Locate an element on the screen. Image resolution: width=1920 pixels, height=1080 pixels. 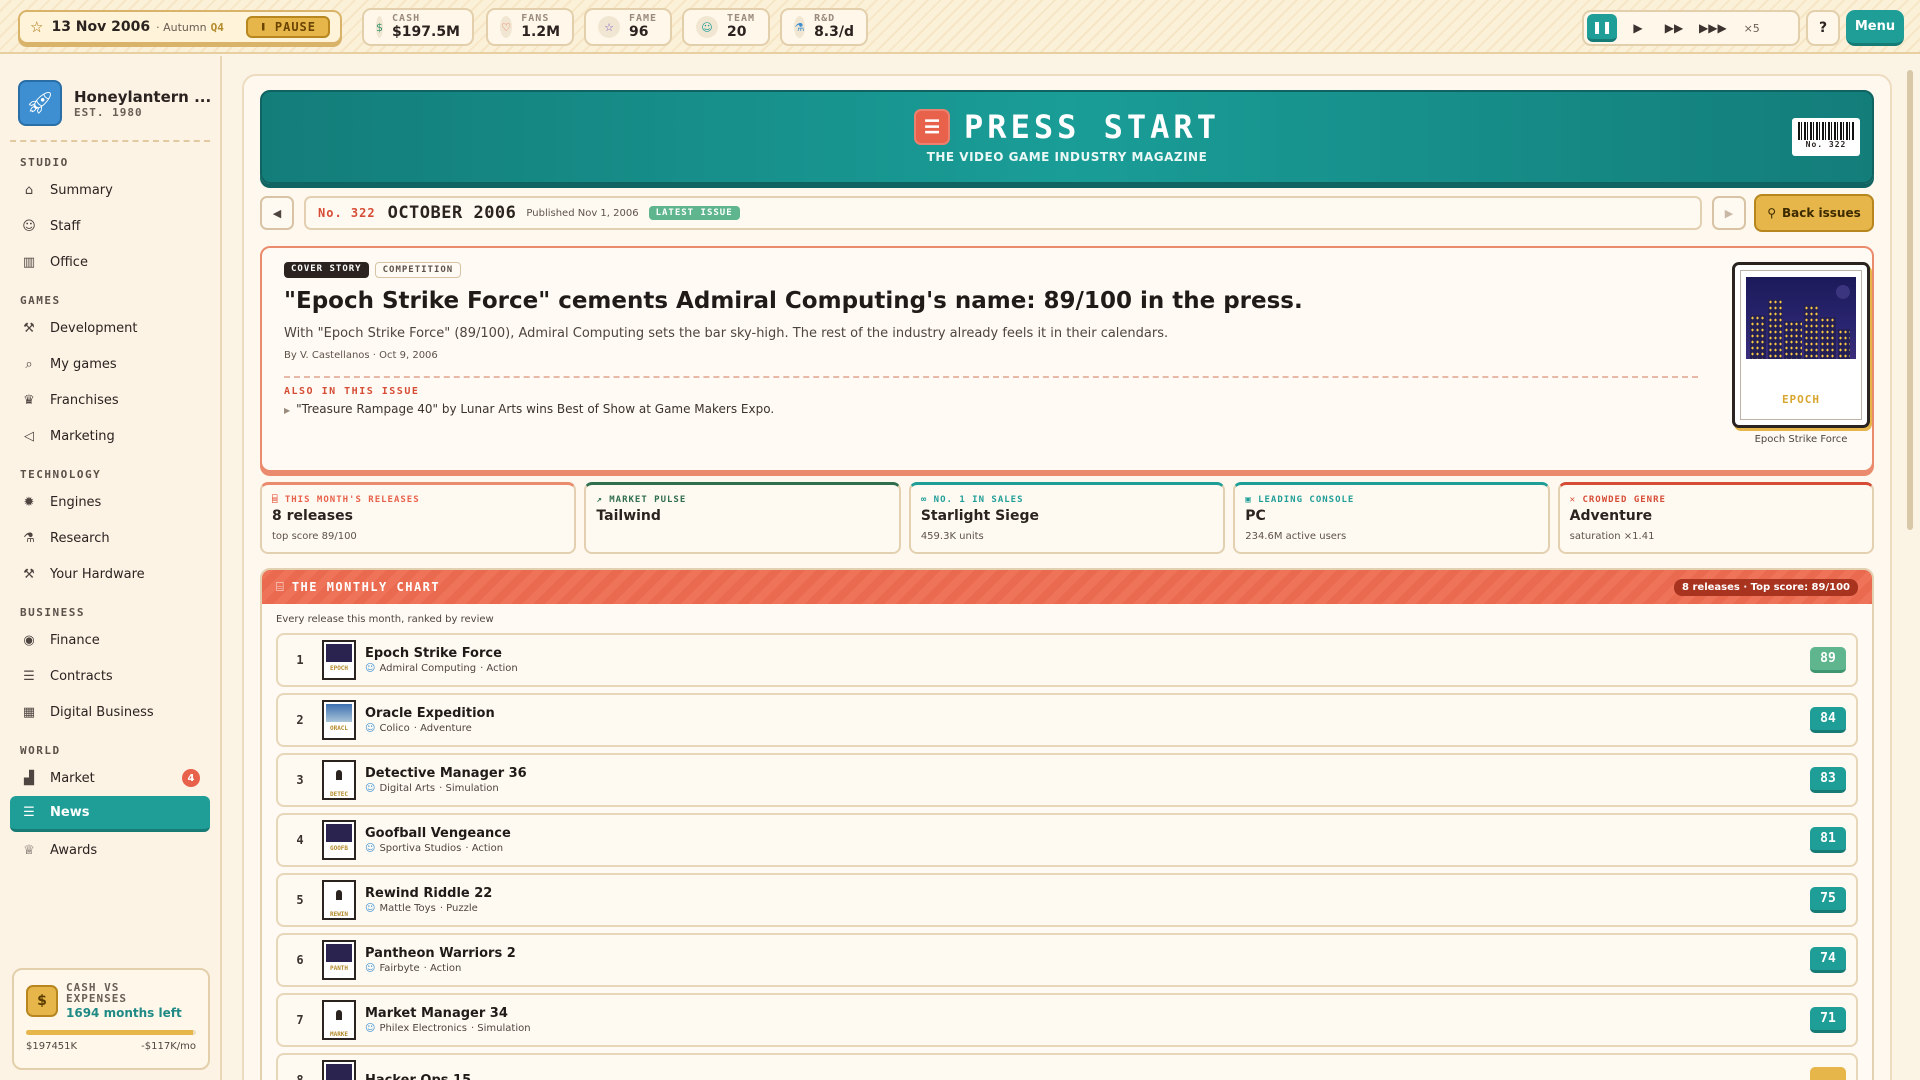
sidebar-item-label: Market is located at coordinates (72, 778).